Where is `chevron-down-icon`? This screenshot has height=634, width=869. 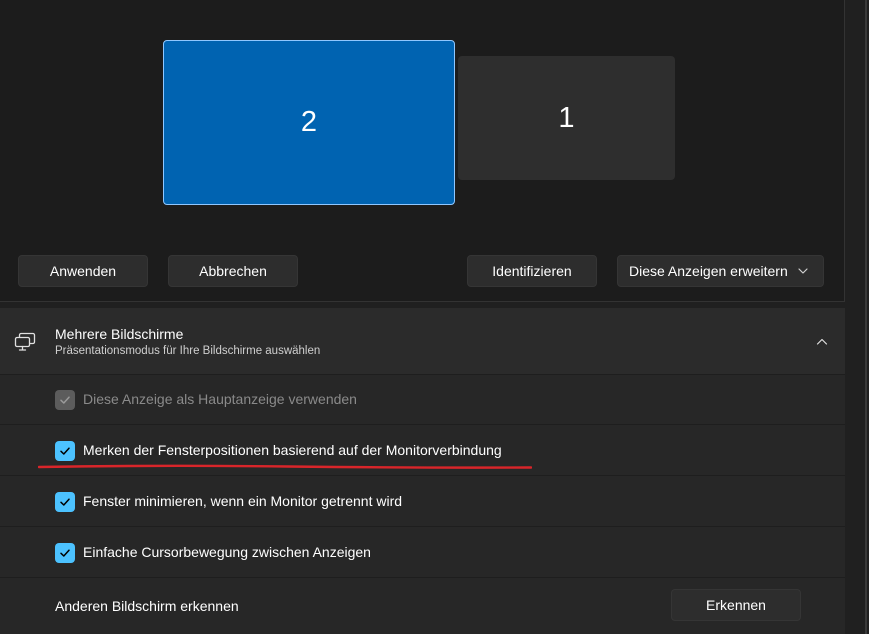 chevron-down-icon is located at coordinates (803, 271).